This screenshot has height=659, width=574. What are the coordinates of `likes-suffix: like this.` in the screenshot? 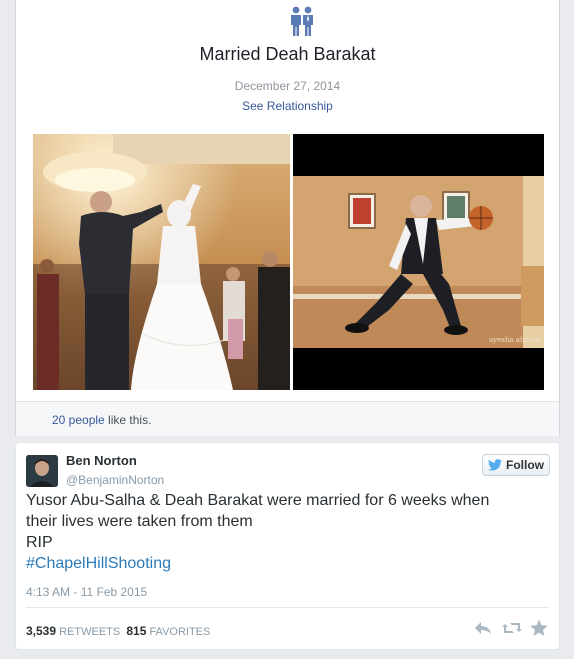 It's located at (128, 420).